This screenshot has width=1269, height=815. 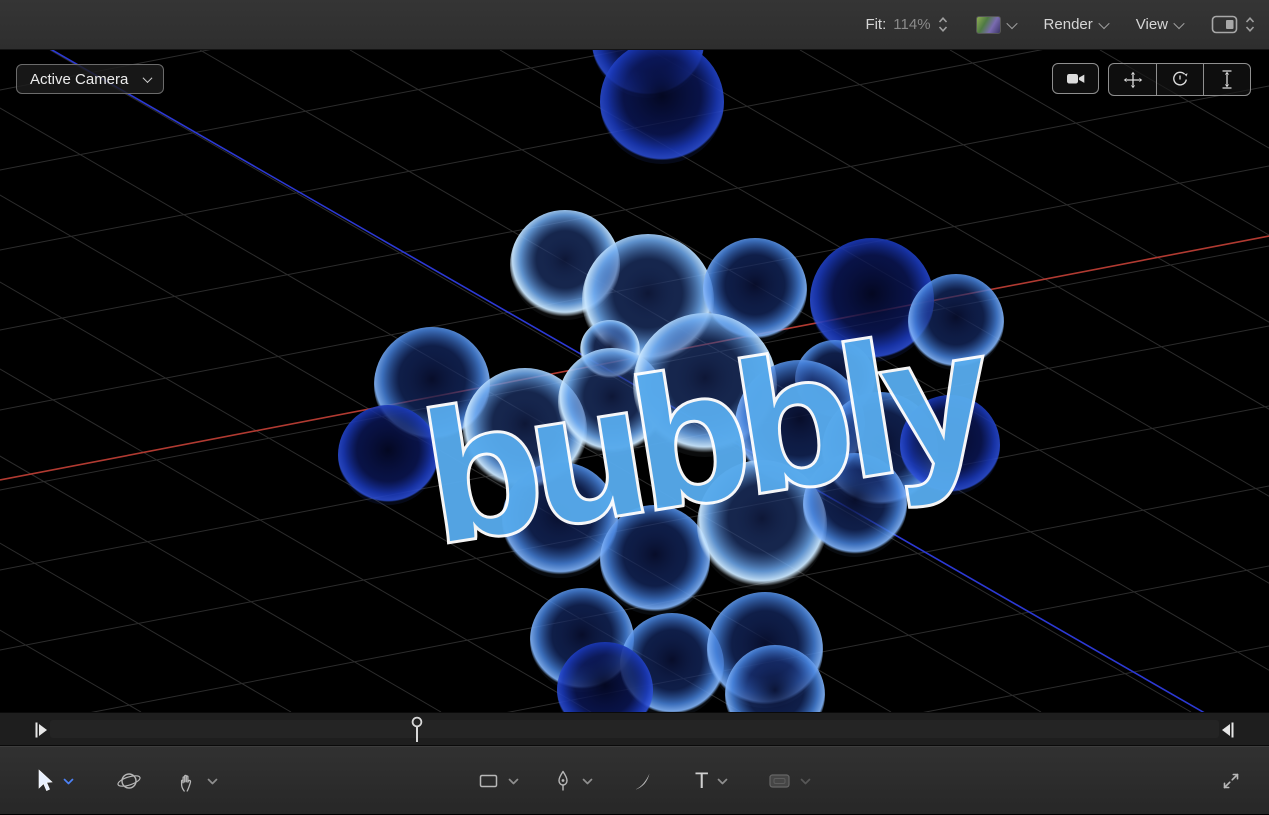 I want to click on view-menu: View, so click(x=1160, y=24).